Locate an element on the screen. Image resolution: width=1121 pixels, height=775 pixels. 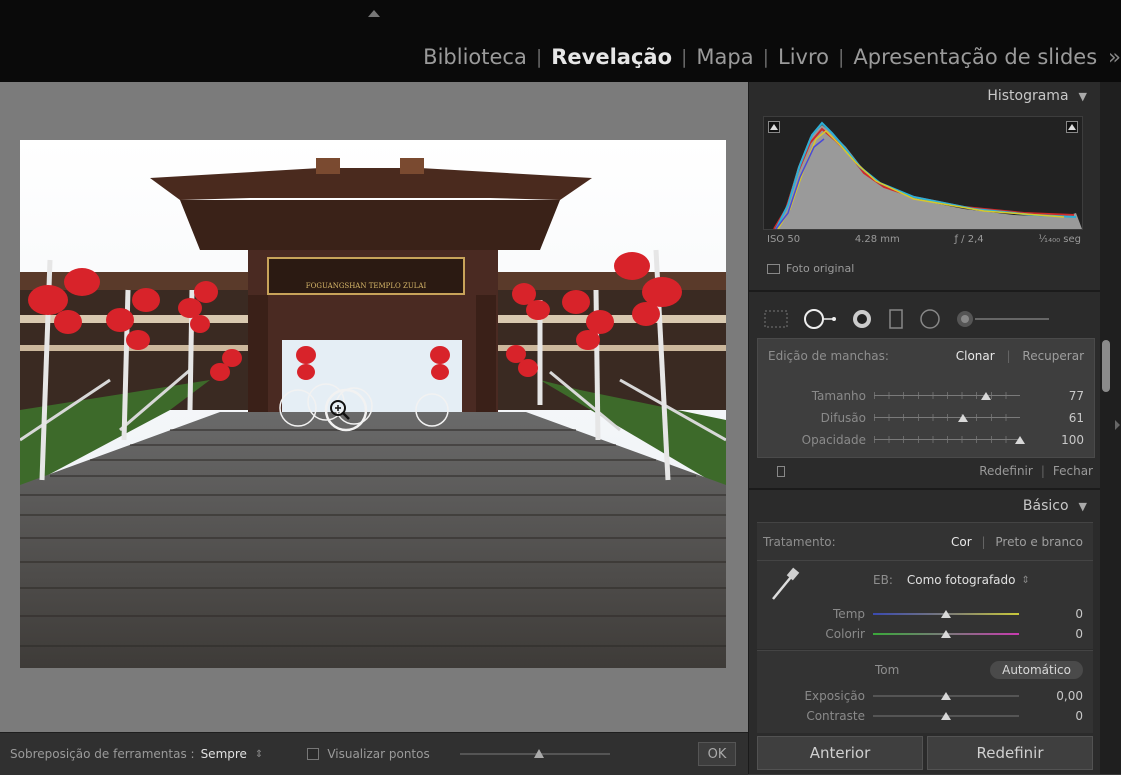
spot-close-button: Fechar is located at coordinates (1073, 471).